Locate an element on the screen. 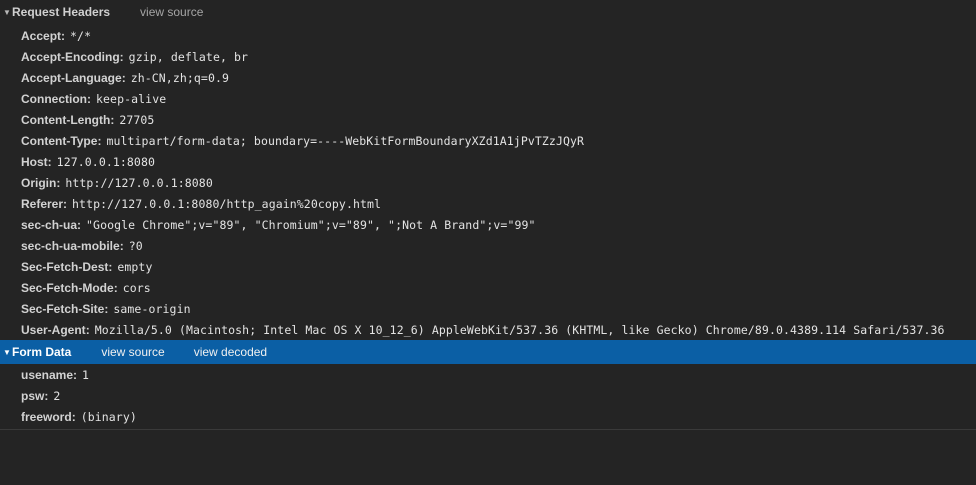 Image resolution: width=976 pixels, height=485 pixels. header-name: sec-ch-ua is located at coordinates (49, 224).